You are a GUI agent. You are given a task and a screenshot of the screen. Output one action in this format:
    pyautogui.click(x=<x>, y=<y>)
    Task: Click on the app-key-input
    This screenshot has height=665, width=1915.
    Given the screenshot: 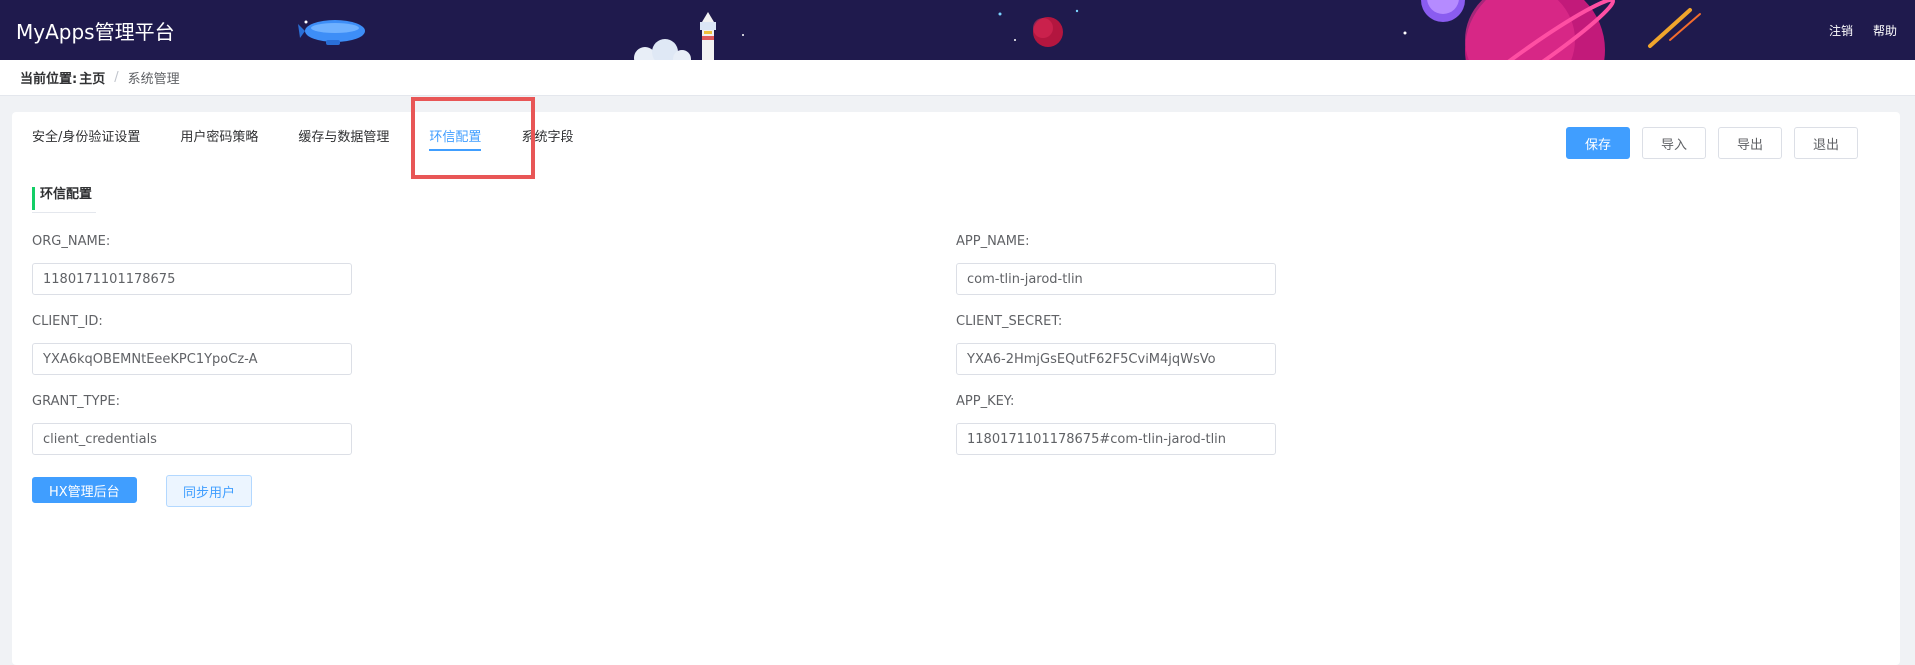 What is the action you would take?
    pyautogui.click(x=1116, y=439)
    